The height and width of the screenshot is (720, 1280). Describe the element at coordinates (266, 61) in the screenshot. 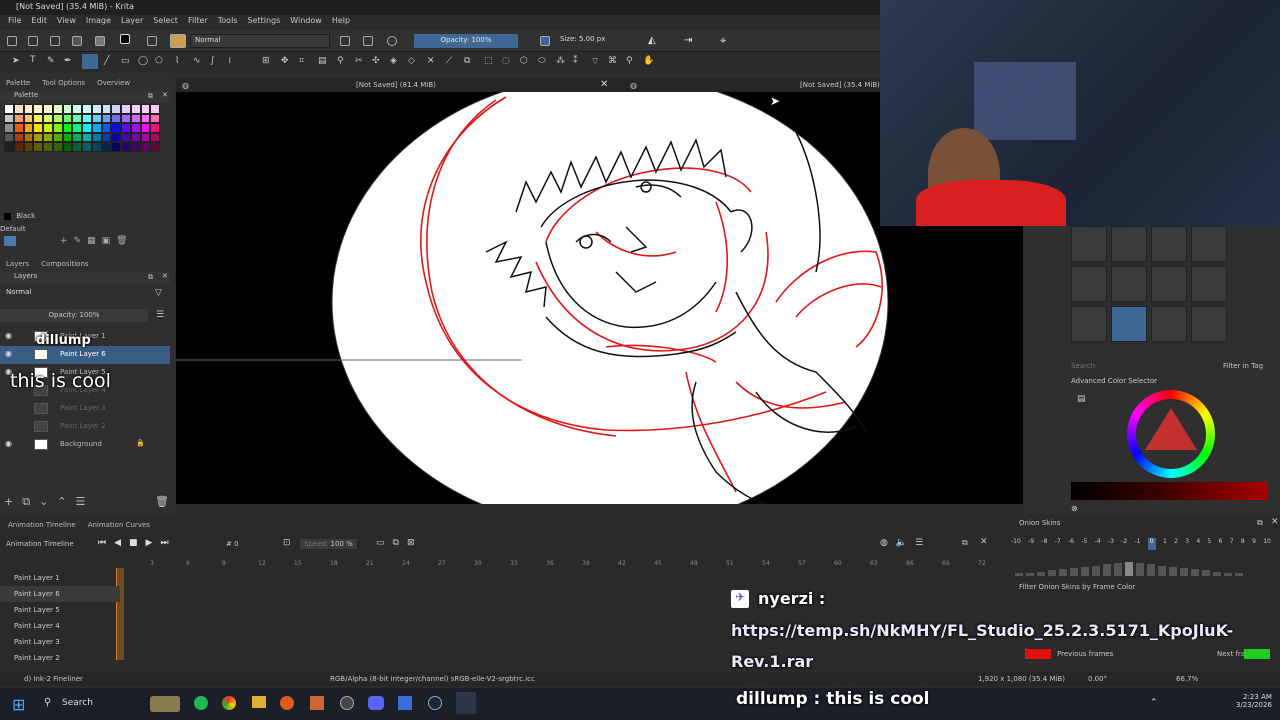

I see `transform-tool-icon: ⊞` at that location.